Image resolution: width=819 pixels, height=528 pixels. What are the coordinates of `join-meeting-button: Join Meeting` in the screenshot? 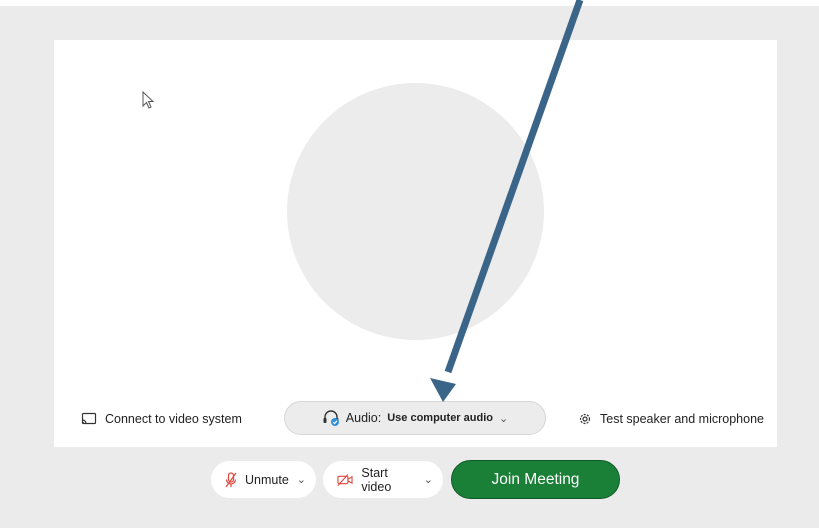 It's located at (535, 479).